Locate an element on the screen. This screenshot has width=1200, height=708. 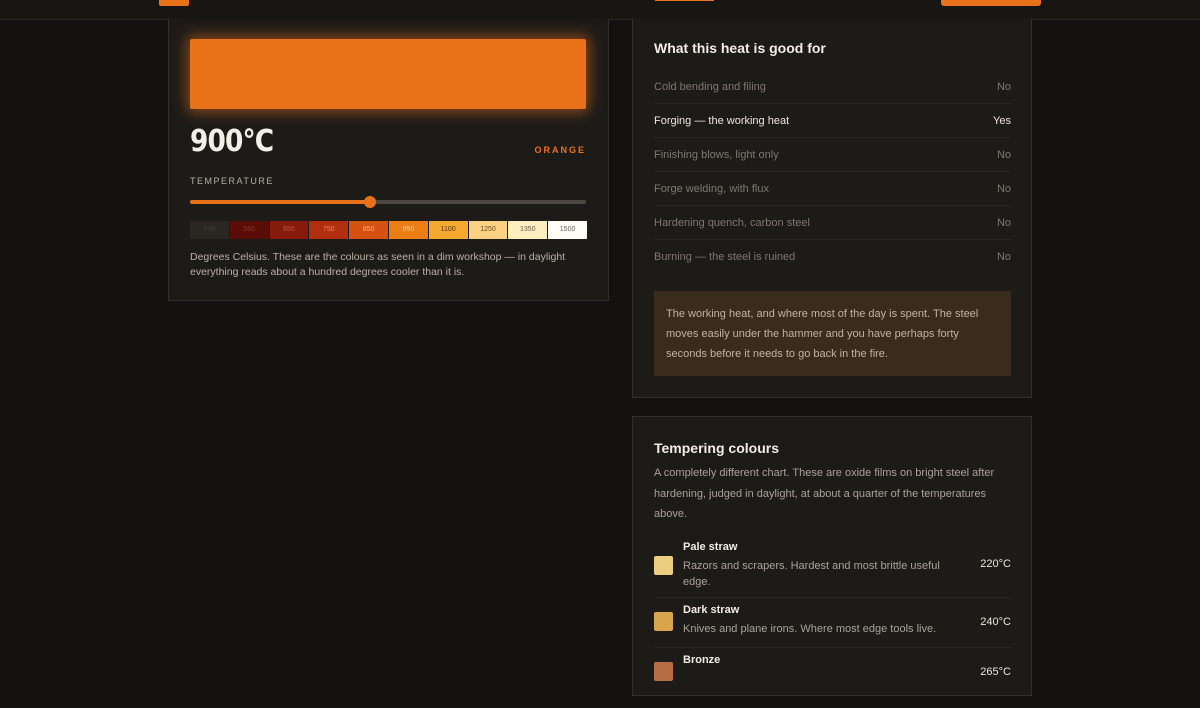
tempering-row: Bronze 265°C is located at coordinates (832, 678).